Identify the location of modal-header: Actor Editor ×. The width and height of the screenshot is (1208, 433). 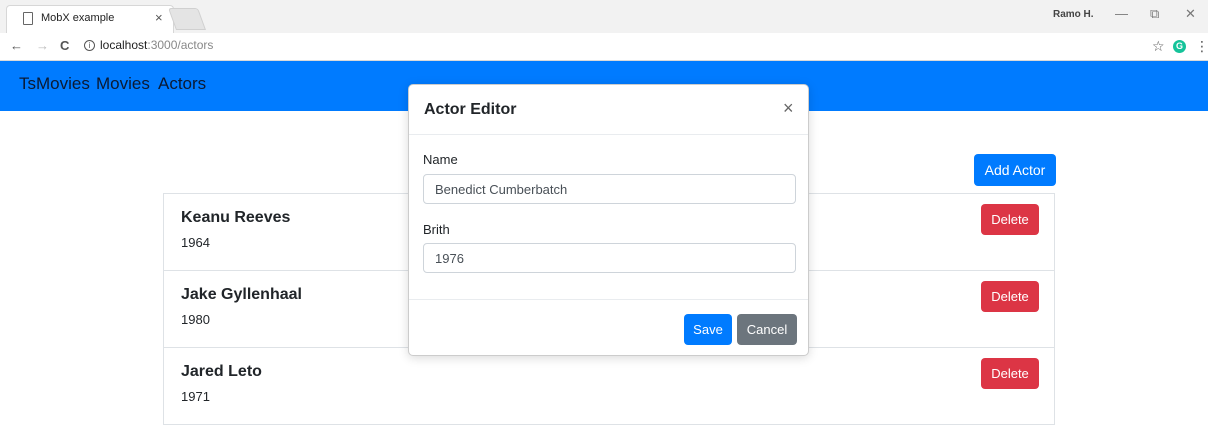
(608, 110).